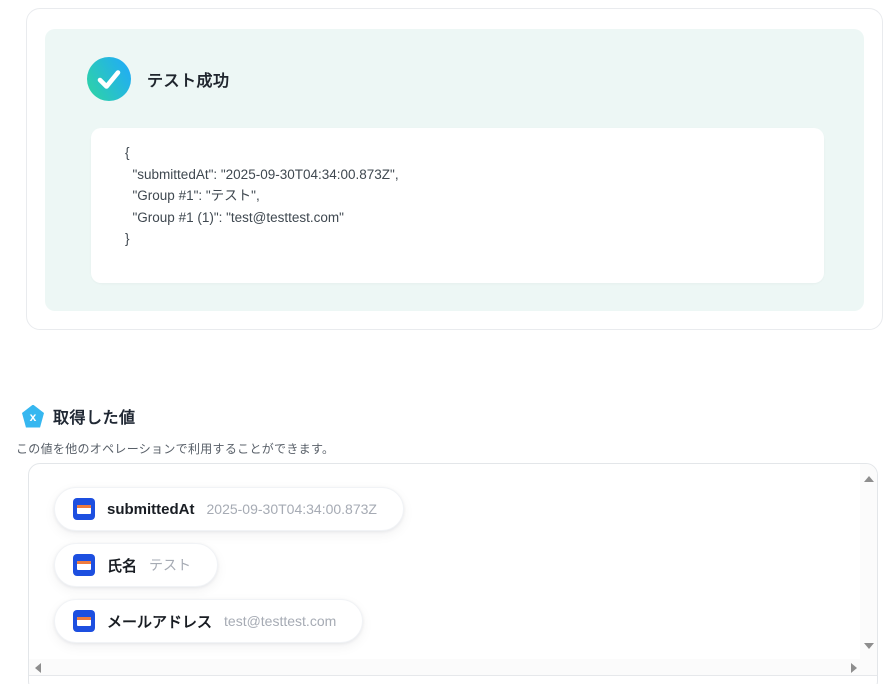  Describe the element at coordinates (868, 646) in the screenshot. I see `scroll-down-arrow-icon` at that location.